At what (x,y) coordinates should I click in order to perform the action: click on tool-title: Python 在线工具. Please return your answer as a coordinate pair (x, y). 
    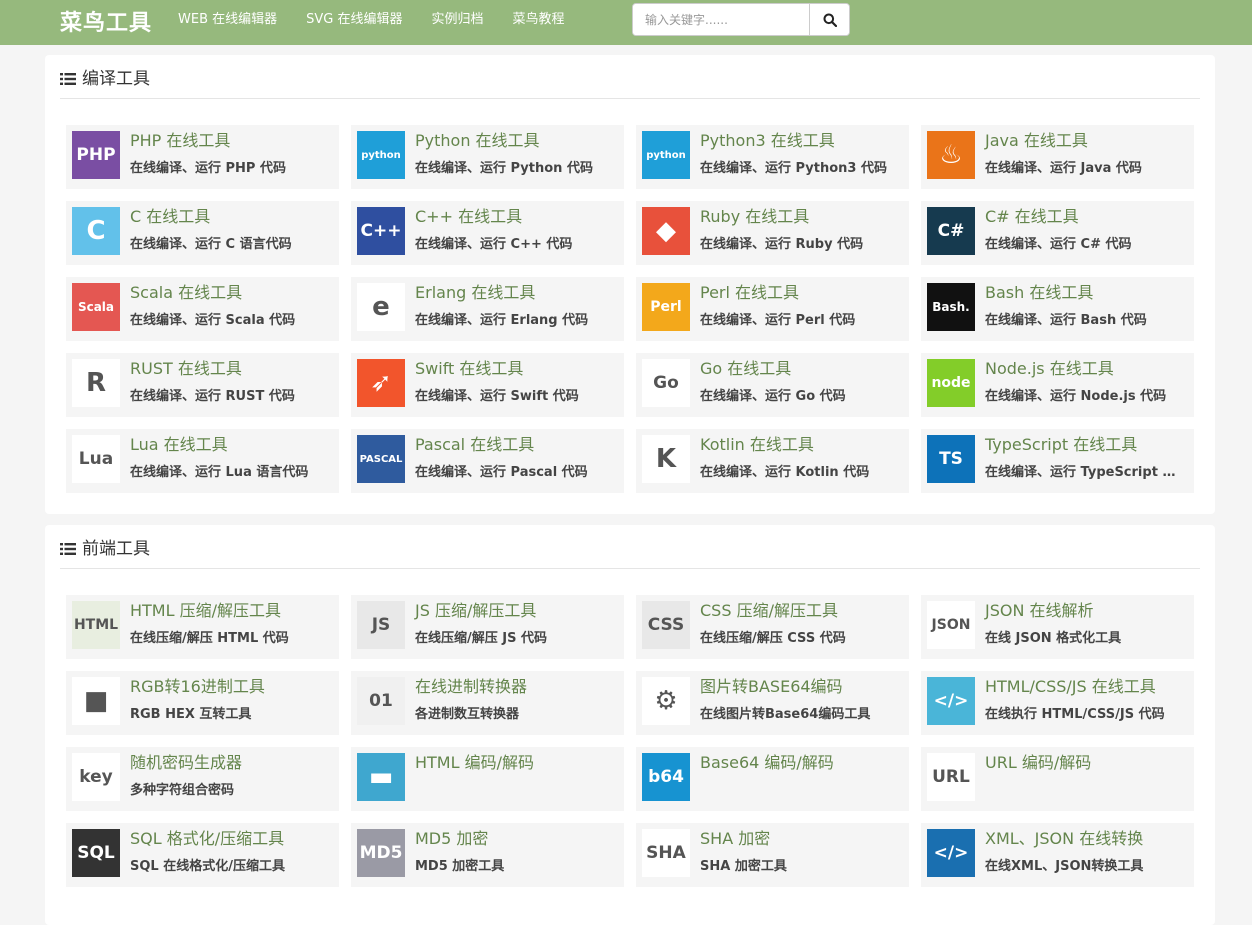
    Looking at the image, I should click on (477, 141).